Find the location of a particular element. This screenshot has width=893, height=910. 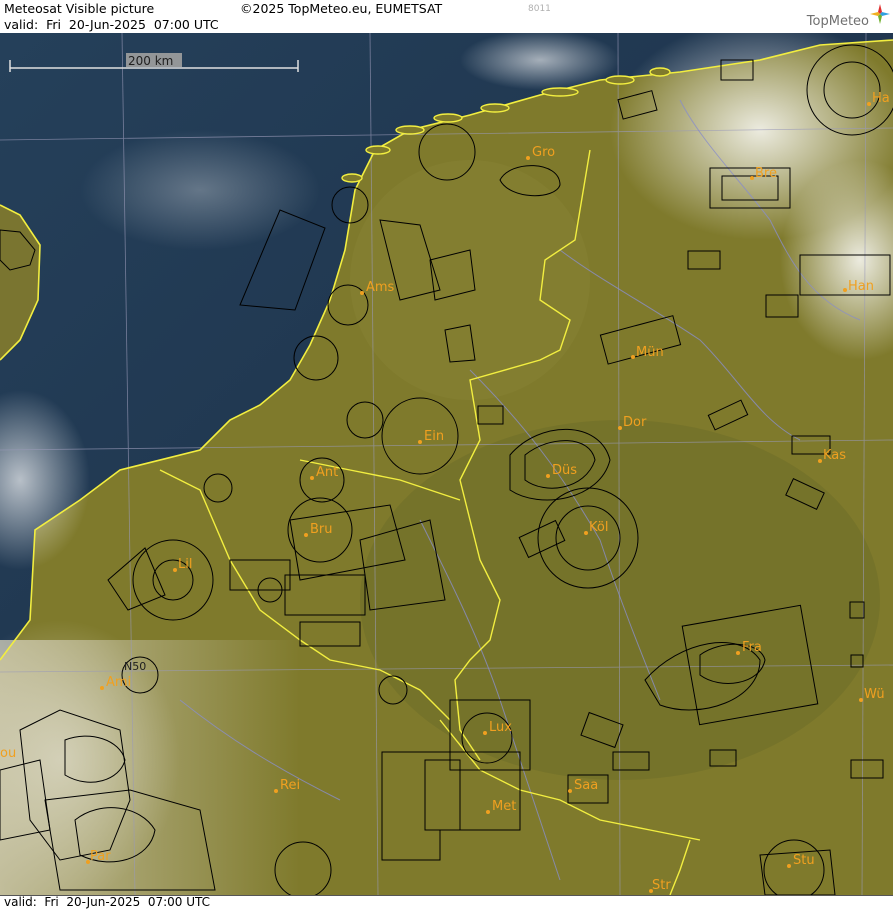

city-saa: Saa is located at coordinates (586, 785).